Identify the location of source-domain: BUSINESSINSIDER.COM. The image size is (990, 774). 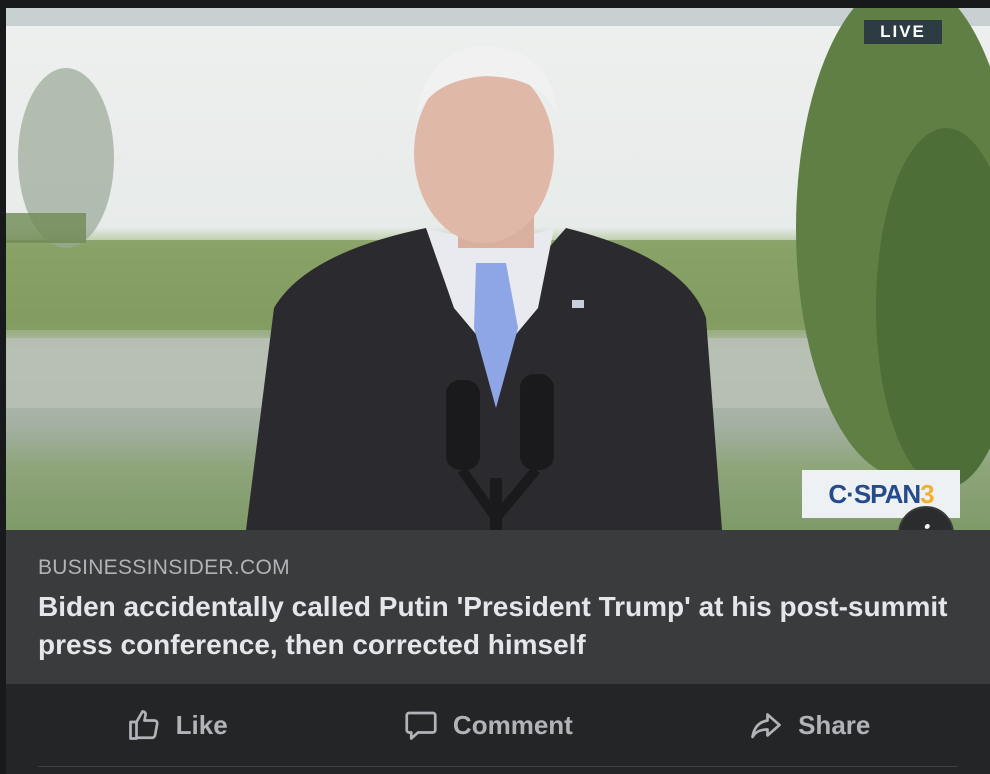
(164, 567).